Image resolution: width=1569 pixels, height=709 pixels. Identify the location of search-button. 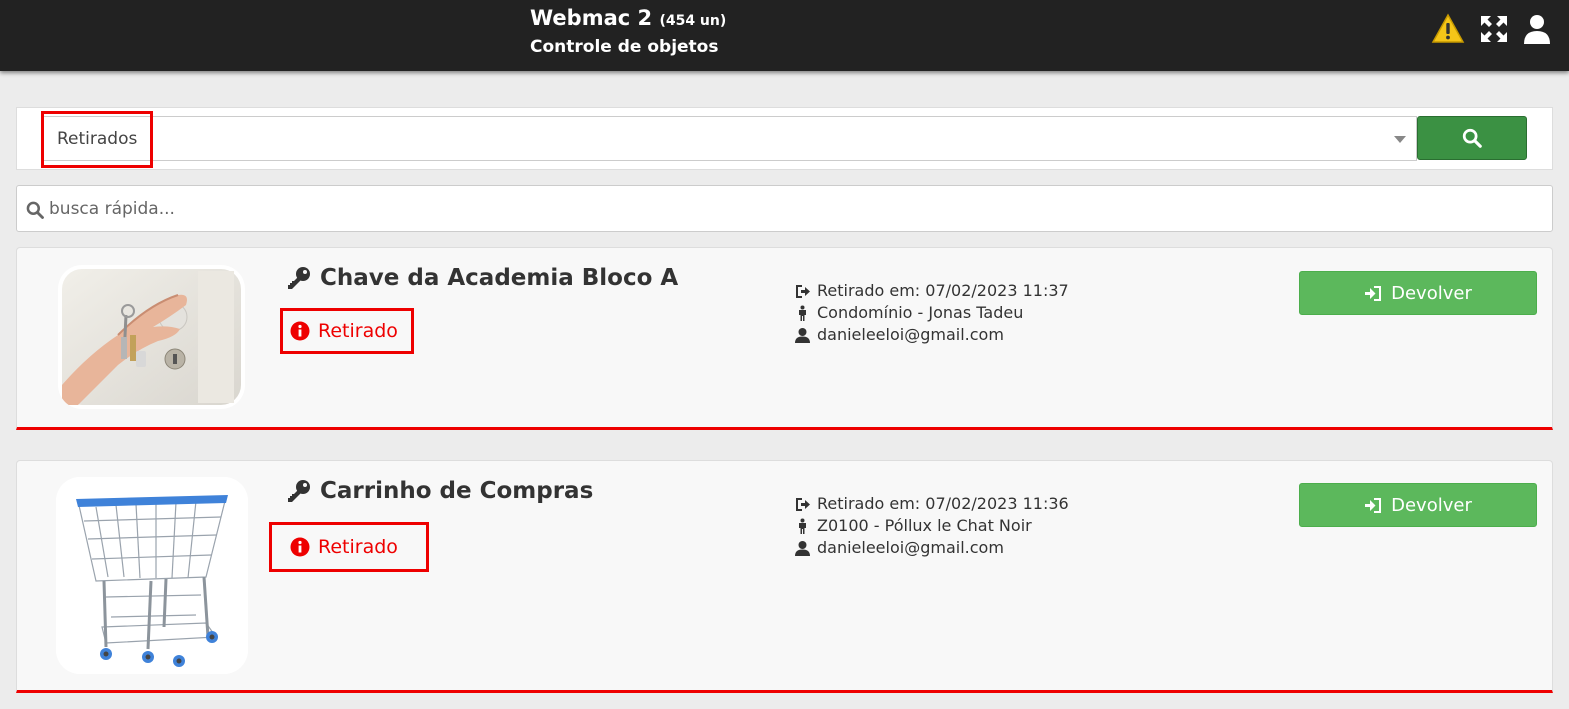
(1472, 138).